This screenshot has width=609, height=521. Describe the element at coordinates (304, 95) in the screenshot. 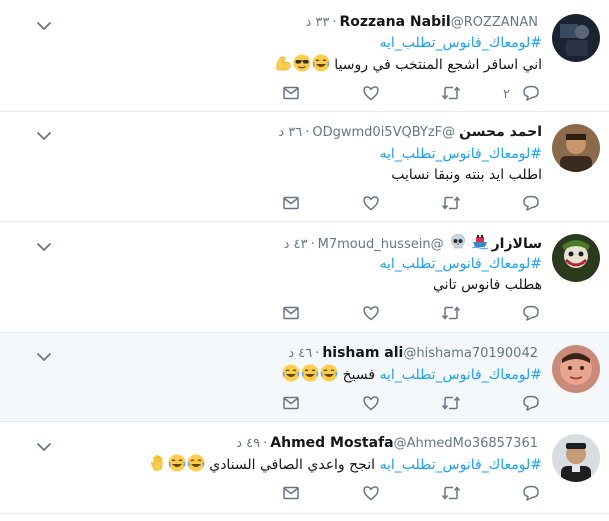

I see `tweet-actions: ٢` at that location.